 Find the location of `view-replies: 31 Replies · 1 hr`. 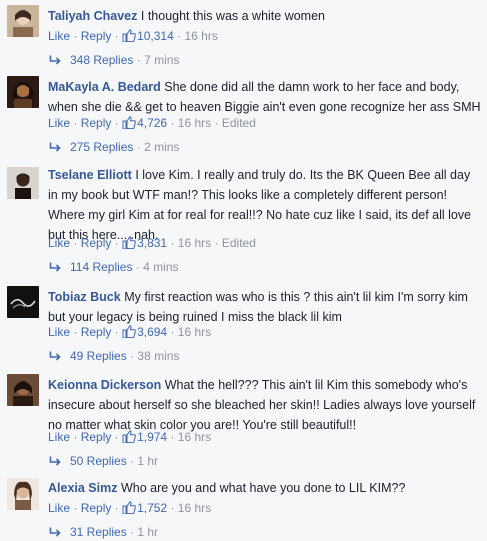

view-replies: 31 Replies · 1 hr is located at coordinates (103, 532).